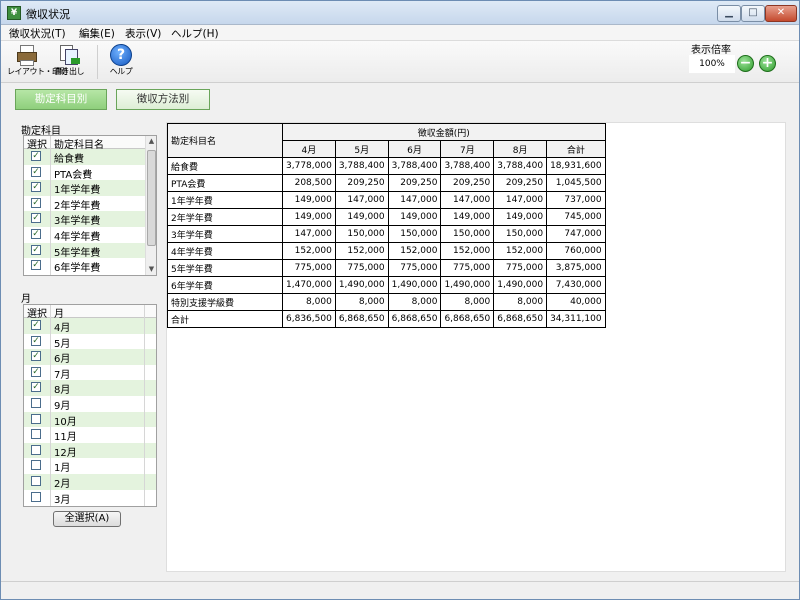  I want to click on list-item: ✓ 3年学年費, so click(90, 219).